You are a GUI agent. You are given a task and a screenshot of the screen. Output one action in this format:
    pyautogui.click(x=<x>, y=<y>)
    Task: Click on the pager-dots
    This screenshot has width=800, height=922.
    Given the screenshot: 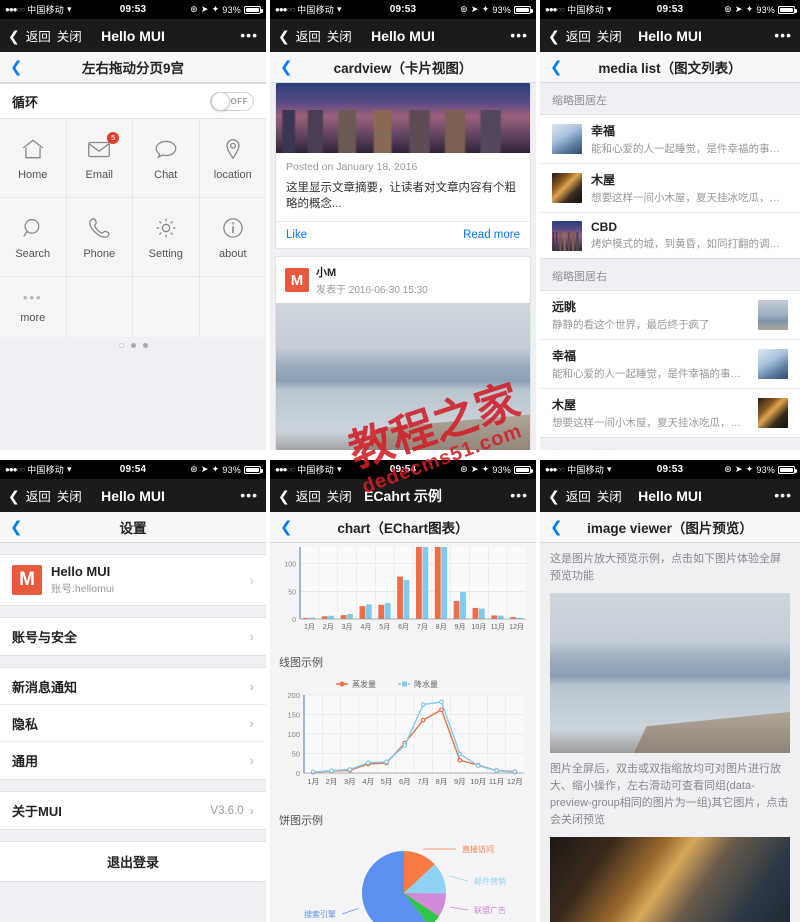 What is the action you would take?
    pyautogui.click(x=133, y=342)
    